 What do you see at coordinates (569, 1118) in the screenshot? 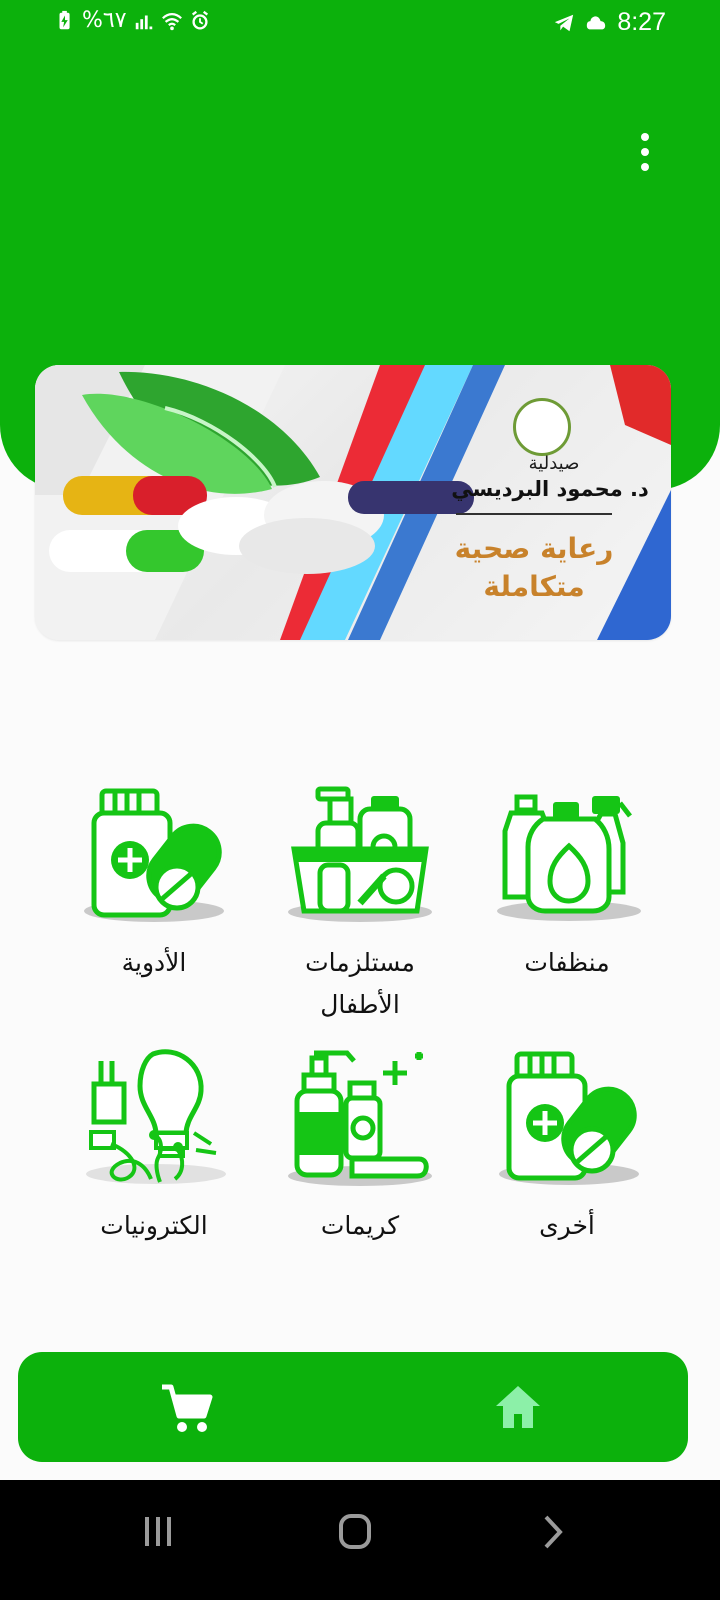
I see `other-medicine-icon` at bounding box center [569, 1118].